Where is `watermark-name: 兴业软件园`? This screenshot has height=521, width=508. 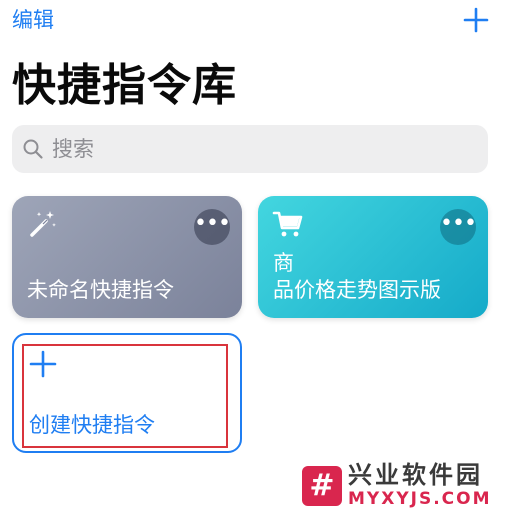
watermark-name: 兴业软件园 is located at coordinates (415, 475).